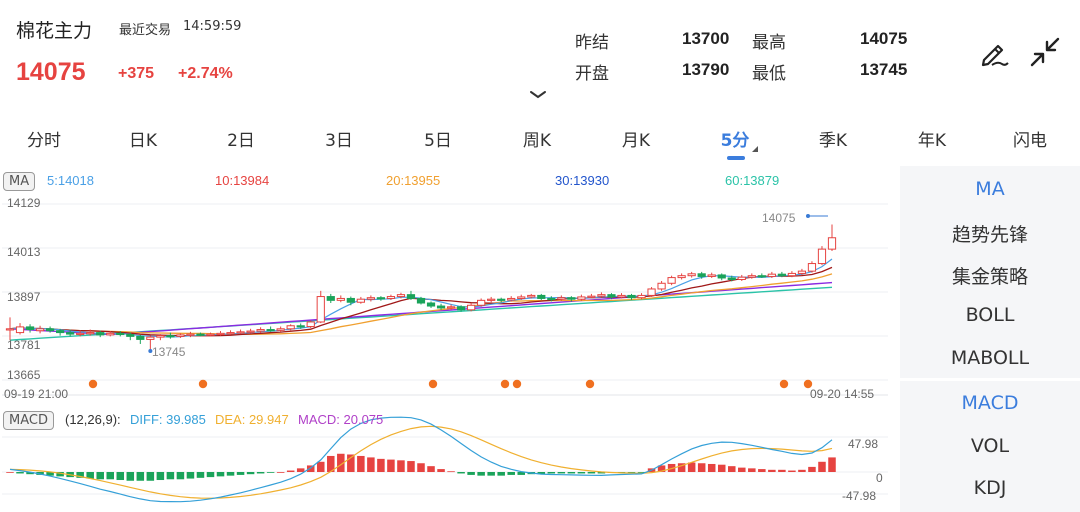  Describe the element at coordinates (932, 138) in the screenshot. I see `tab-yearly-k: 年K` at that location.